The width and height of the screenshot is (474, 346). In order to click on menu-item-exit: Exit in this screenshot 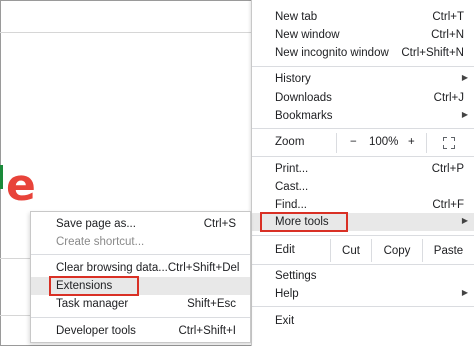, I will do `click(363, 321)`.